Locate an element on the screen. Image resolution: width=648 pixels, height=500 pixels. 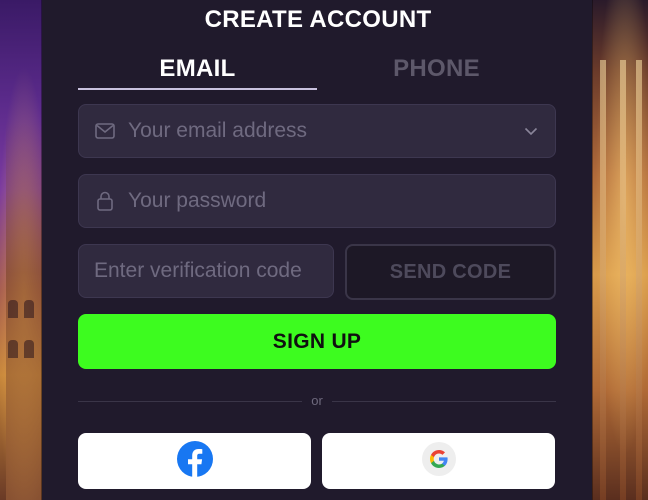
tab-phone: PHONE is located at coordinates (436, 69).